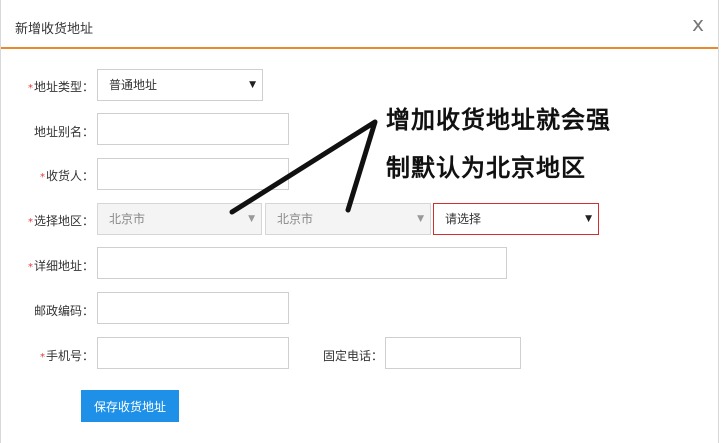  I want to click on annotation-arrows, so click(303, 167).